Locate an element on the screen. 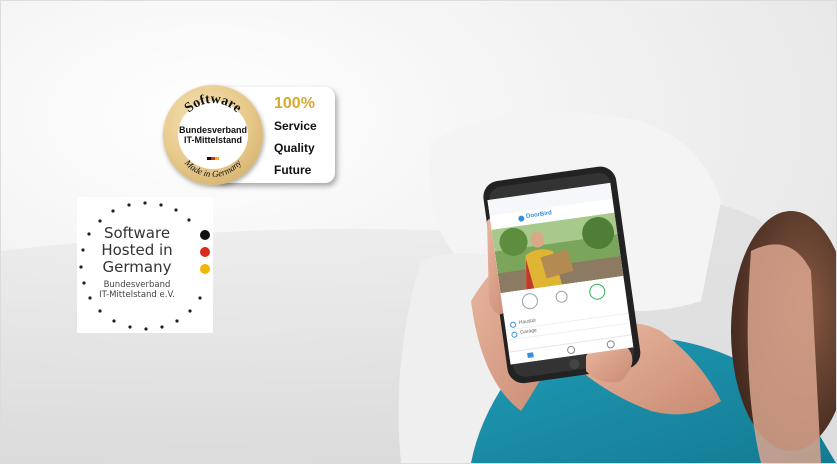  svg-text: Software is located at coordinates (213, 104).